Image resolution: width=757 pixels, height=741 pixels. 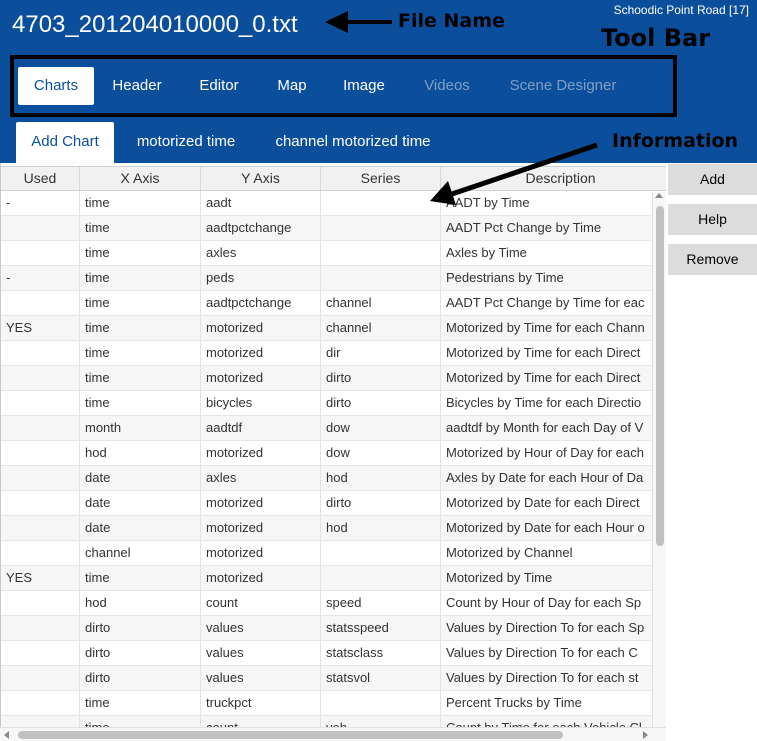 What do you see at coordinates (656, 38) in the screenshot?
I see `tool-bar-annotation: Tool Bar` at bounding box center [656, 38].